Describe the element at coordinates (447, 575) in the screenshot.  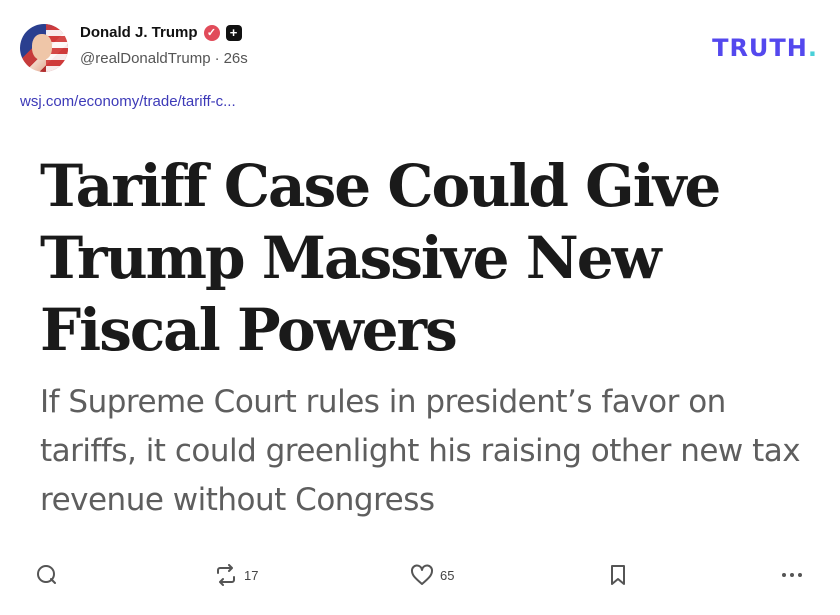
I see `like-count: 65` at that location.